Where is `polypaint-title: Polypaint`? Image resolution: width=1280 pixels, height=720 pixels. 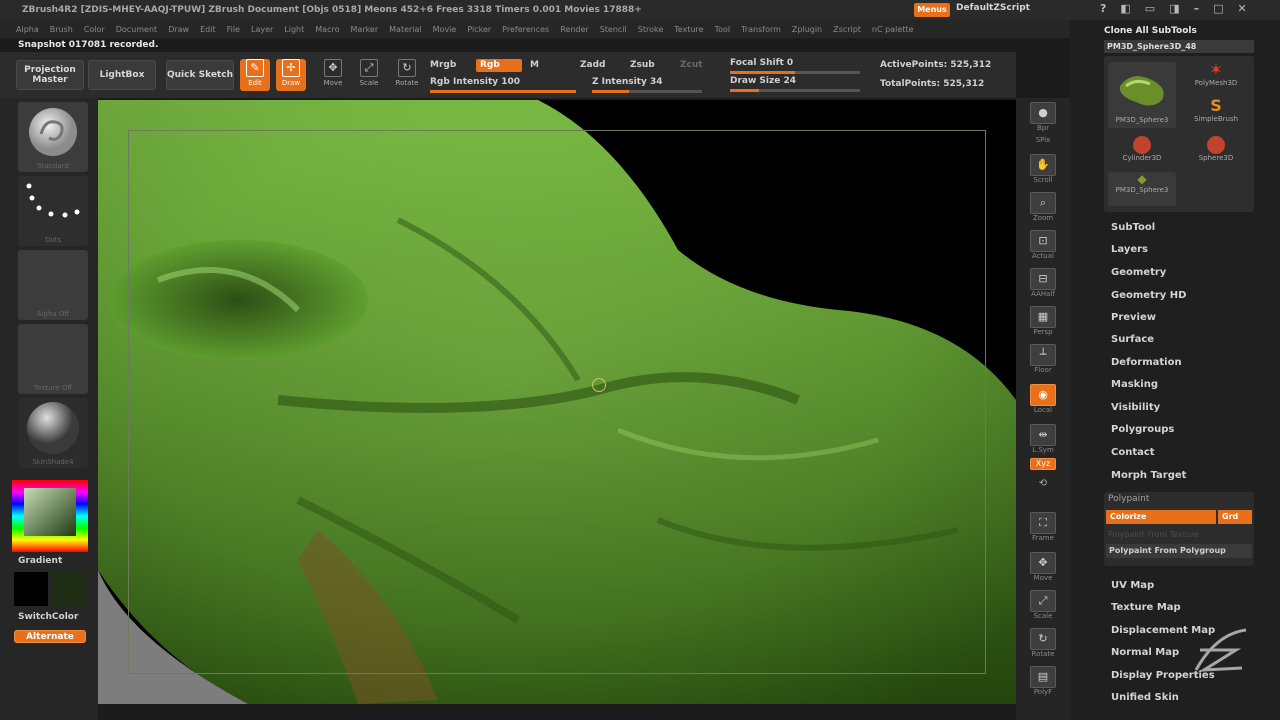
polypaint-title: Polypaint is located at coordinates (1128, 499).